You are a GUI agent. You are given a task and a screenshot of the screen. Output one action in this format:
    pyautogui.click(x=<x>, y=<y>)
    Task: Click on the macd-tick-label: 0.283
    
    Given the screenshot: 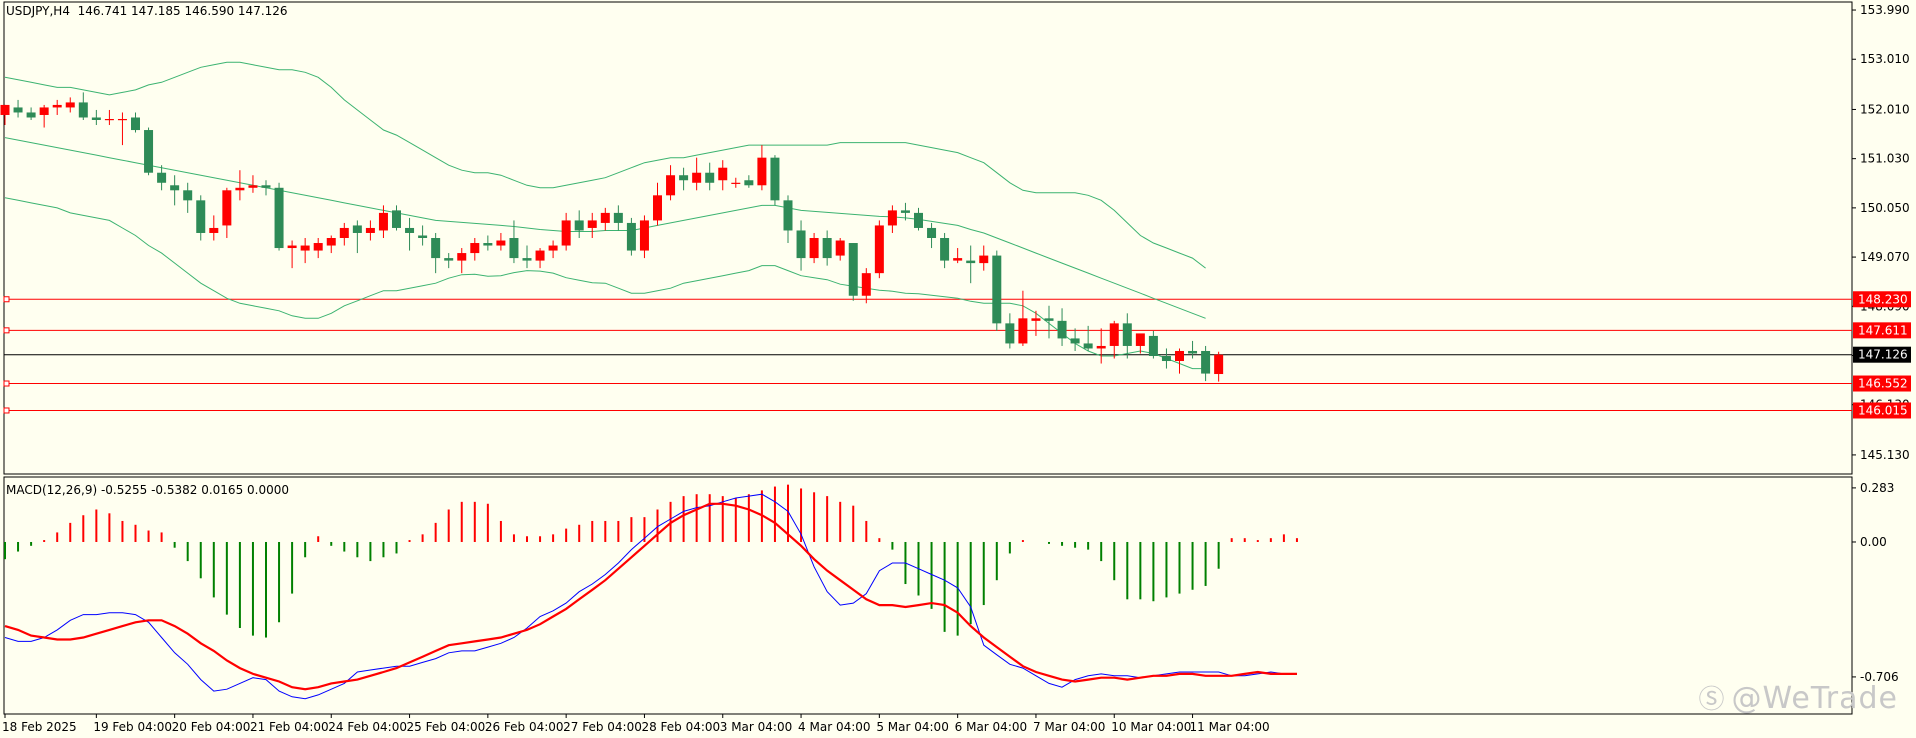 What is the action you would take?
    pyautogui.click(x=1877, y=488)
    